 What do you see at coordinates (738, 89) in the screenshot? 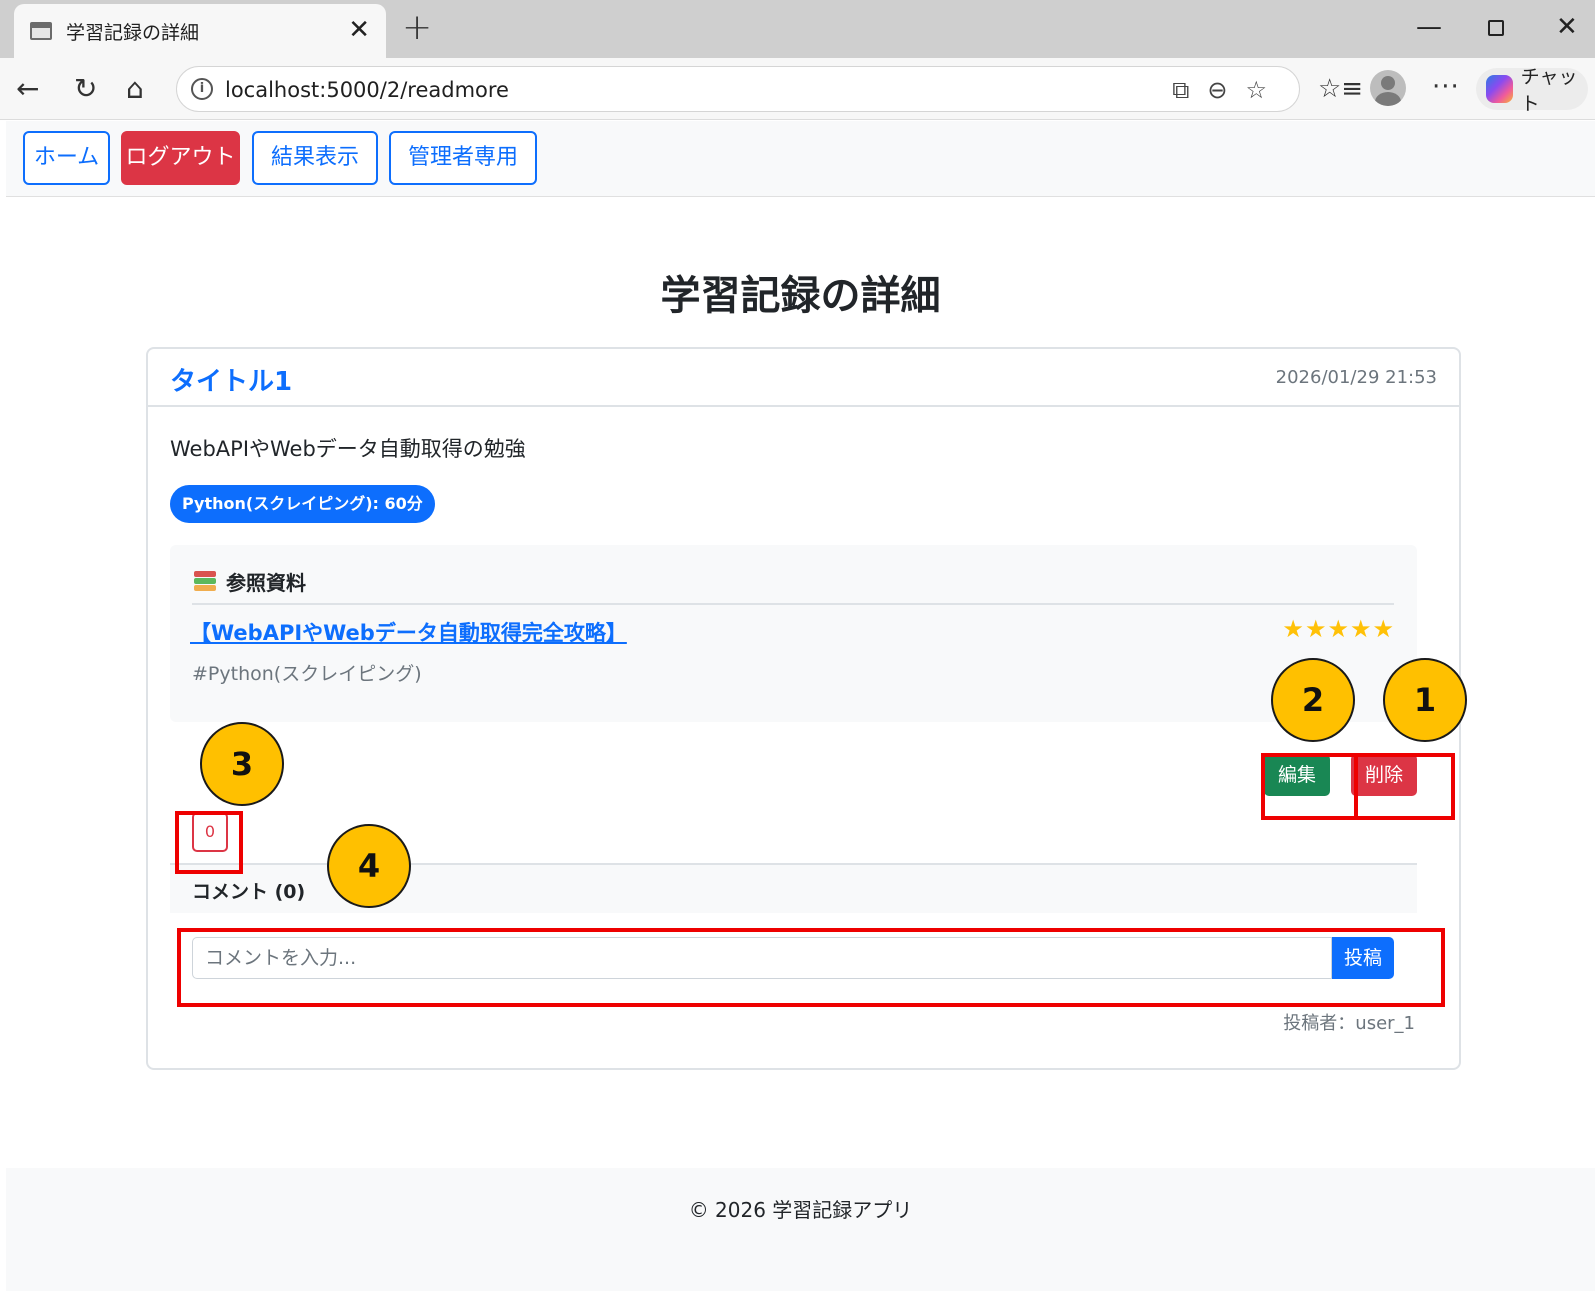
I see `address-bar: i localhost:5000/2/readmore ⧉⊖☆` at bounding box center [738, 89].